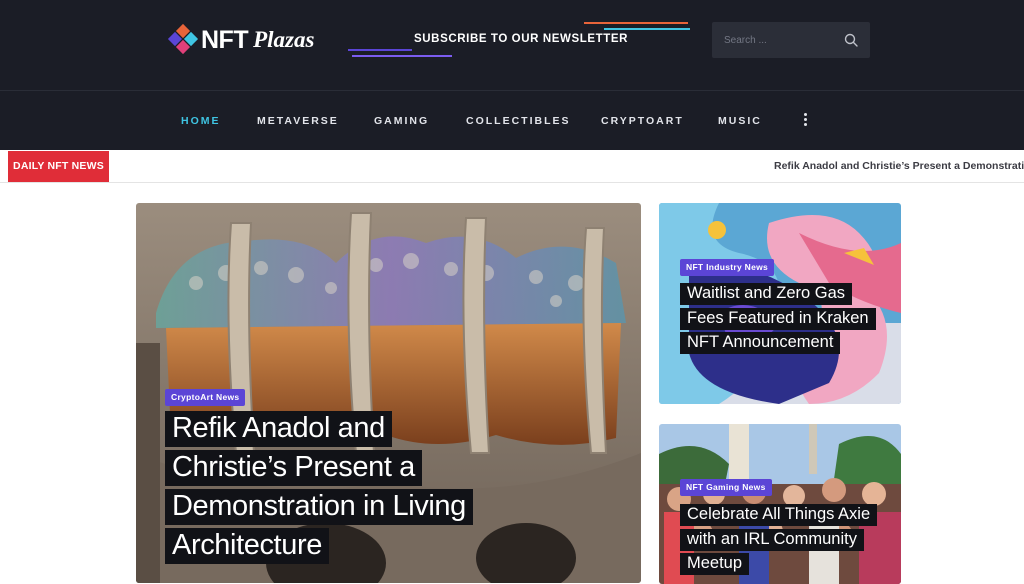  Describe the element at coordinates (518, 121) in the screenshot. I see `nav-item-collectibles: COLLECTIBLES` at that location.